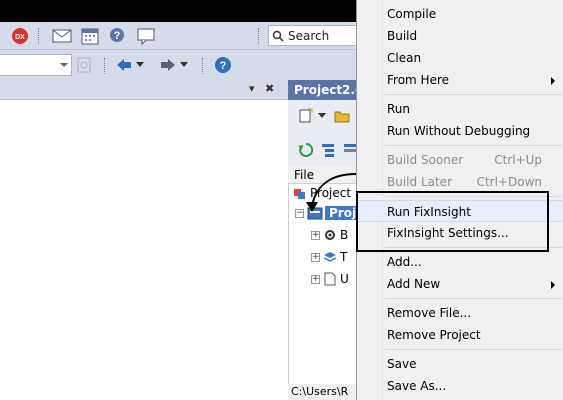  I want to click on menu-item-label: Run Without Debugging, so click(459, 131).